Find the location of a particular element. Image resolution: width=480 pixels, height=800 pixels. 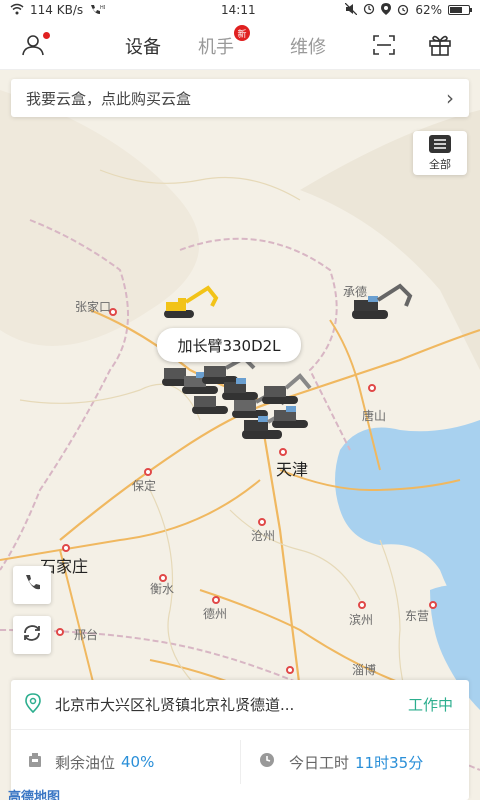

city-label: 保定 is located at coordinates (144, 486).